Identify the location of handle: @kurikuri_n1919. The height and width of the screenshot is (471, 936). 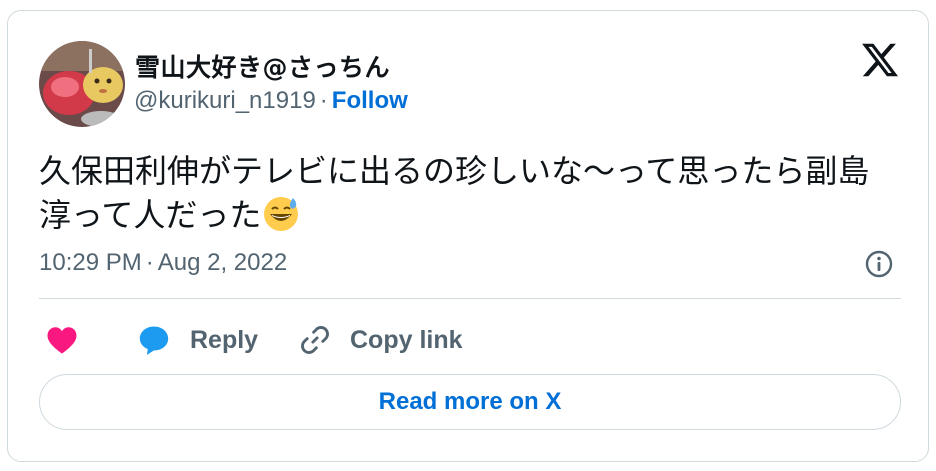
(225, 100).